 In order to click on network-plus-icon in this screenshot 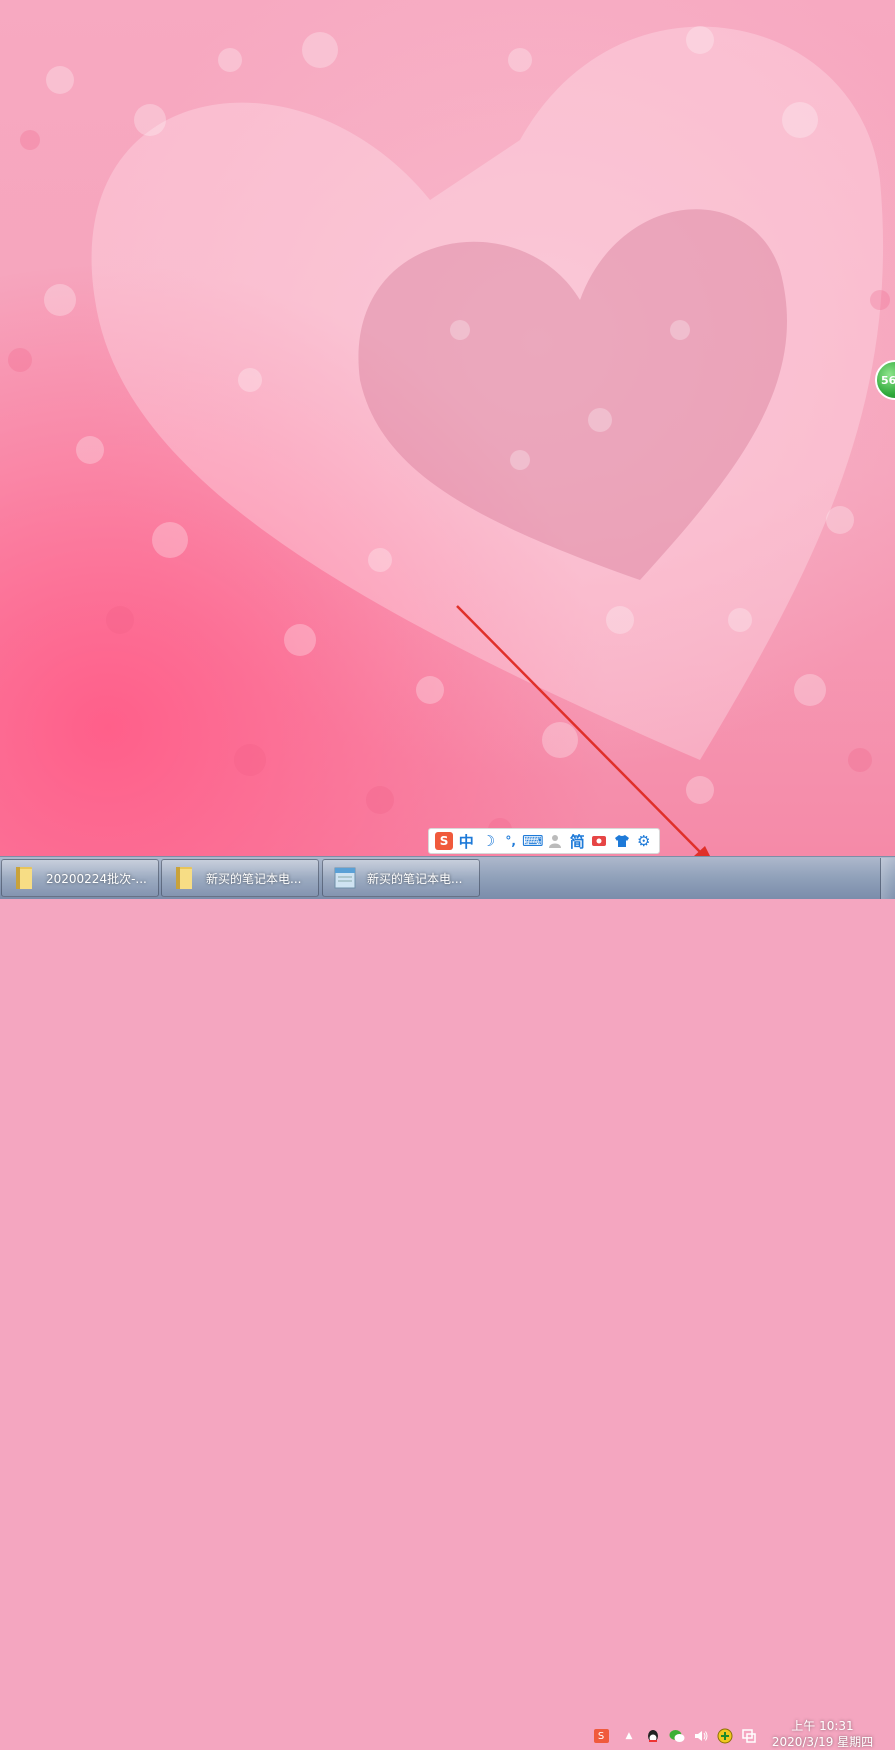, I will do `click(725, 1736)`.